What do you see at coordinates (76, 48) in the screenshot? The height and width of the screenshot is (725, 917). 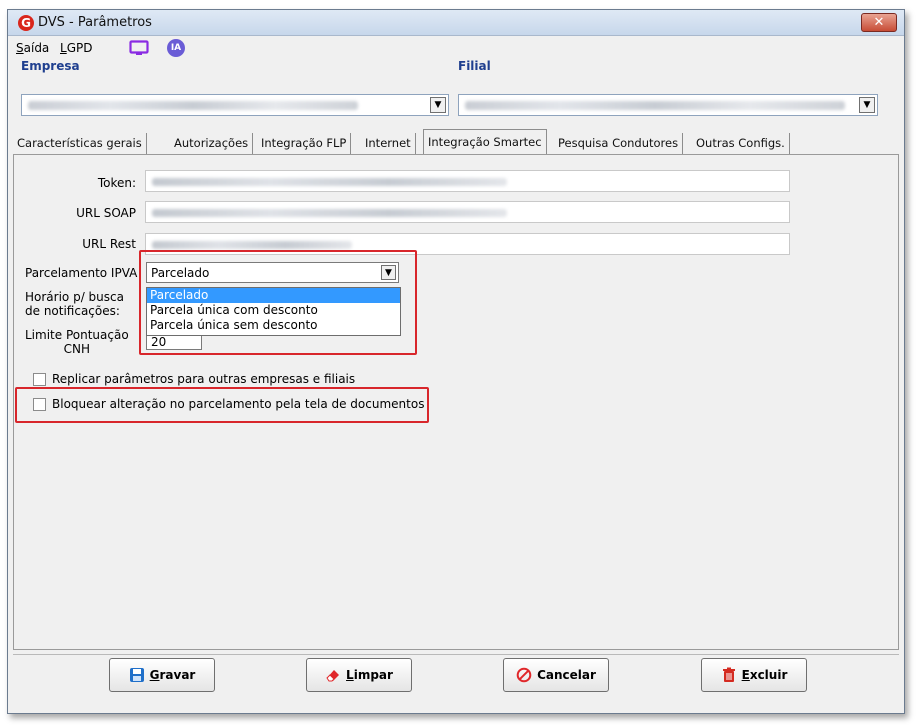 I see `menu-item-lgpd: LGPD` at bounding box center [76, 48].